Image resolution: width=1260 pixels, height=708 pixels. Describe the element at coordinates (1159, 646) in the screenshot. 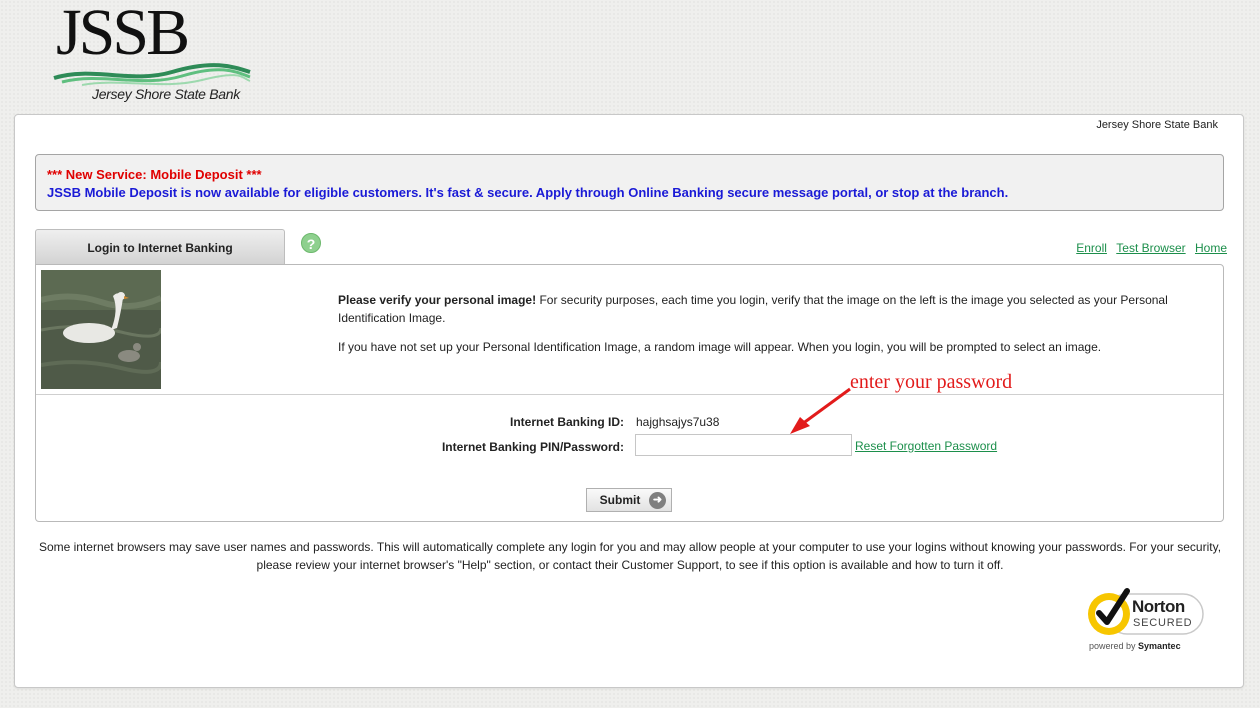

I see `norton-powered-brand: Symantec` at that location.